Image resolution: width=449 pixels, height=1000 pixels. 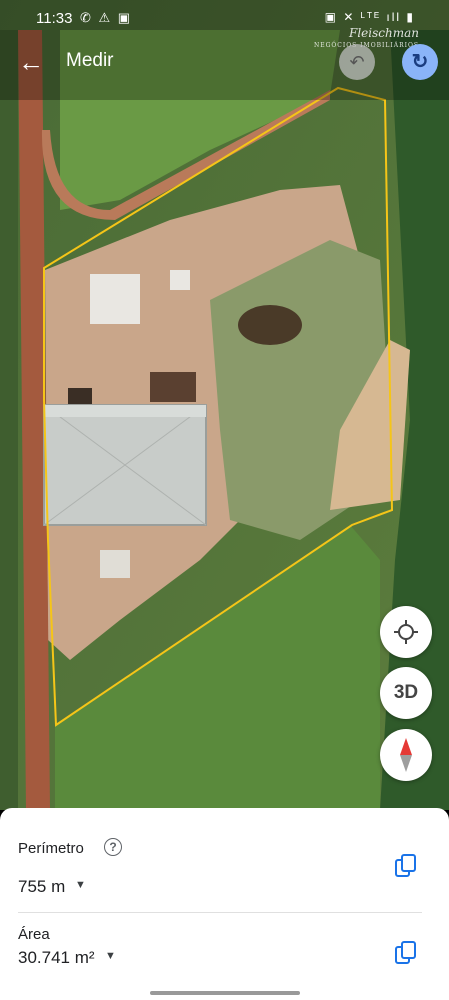 I want to click on back-button: ←, so click(x=31, y=63).